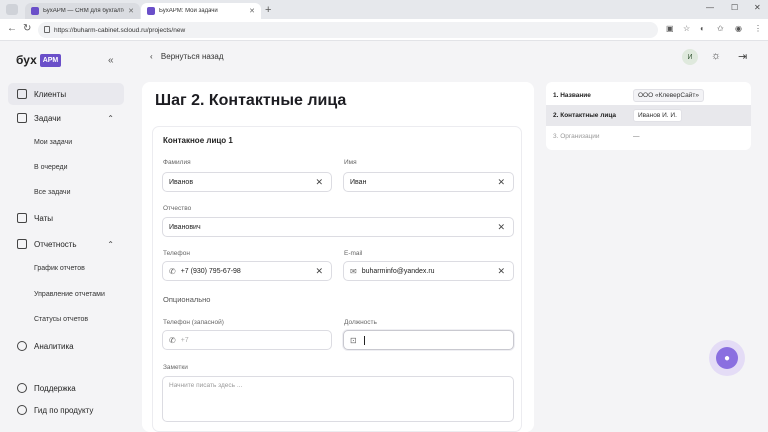 The image size is (768, 432). I want to click on maximize-icon: ☐, so click(734, 7).